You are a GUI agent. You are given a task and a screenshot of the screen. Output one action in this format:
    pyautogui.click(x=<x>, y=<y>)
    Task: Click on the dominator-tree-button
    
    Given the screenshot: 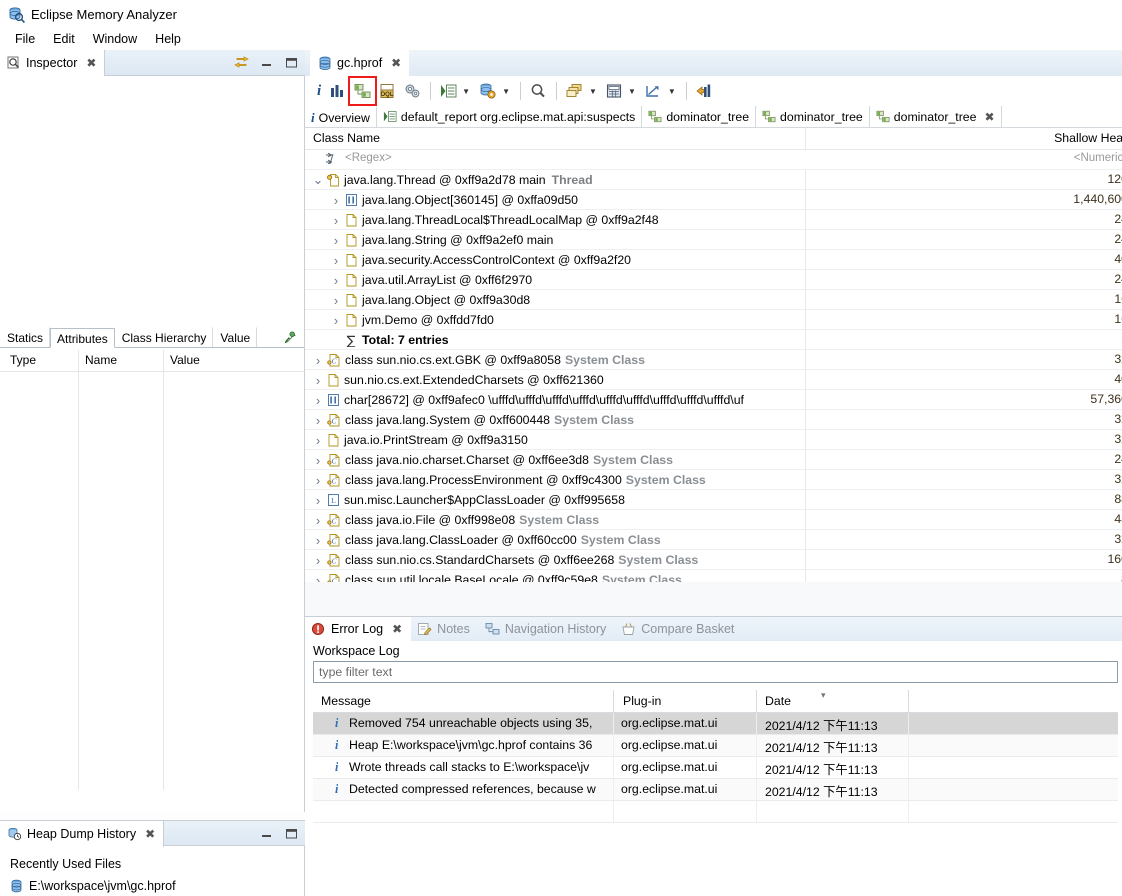 What is the action you would take?
    pyautogui.click(x=363, y=91)
    